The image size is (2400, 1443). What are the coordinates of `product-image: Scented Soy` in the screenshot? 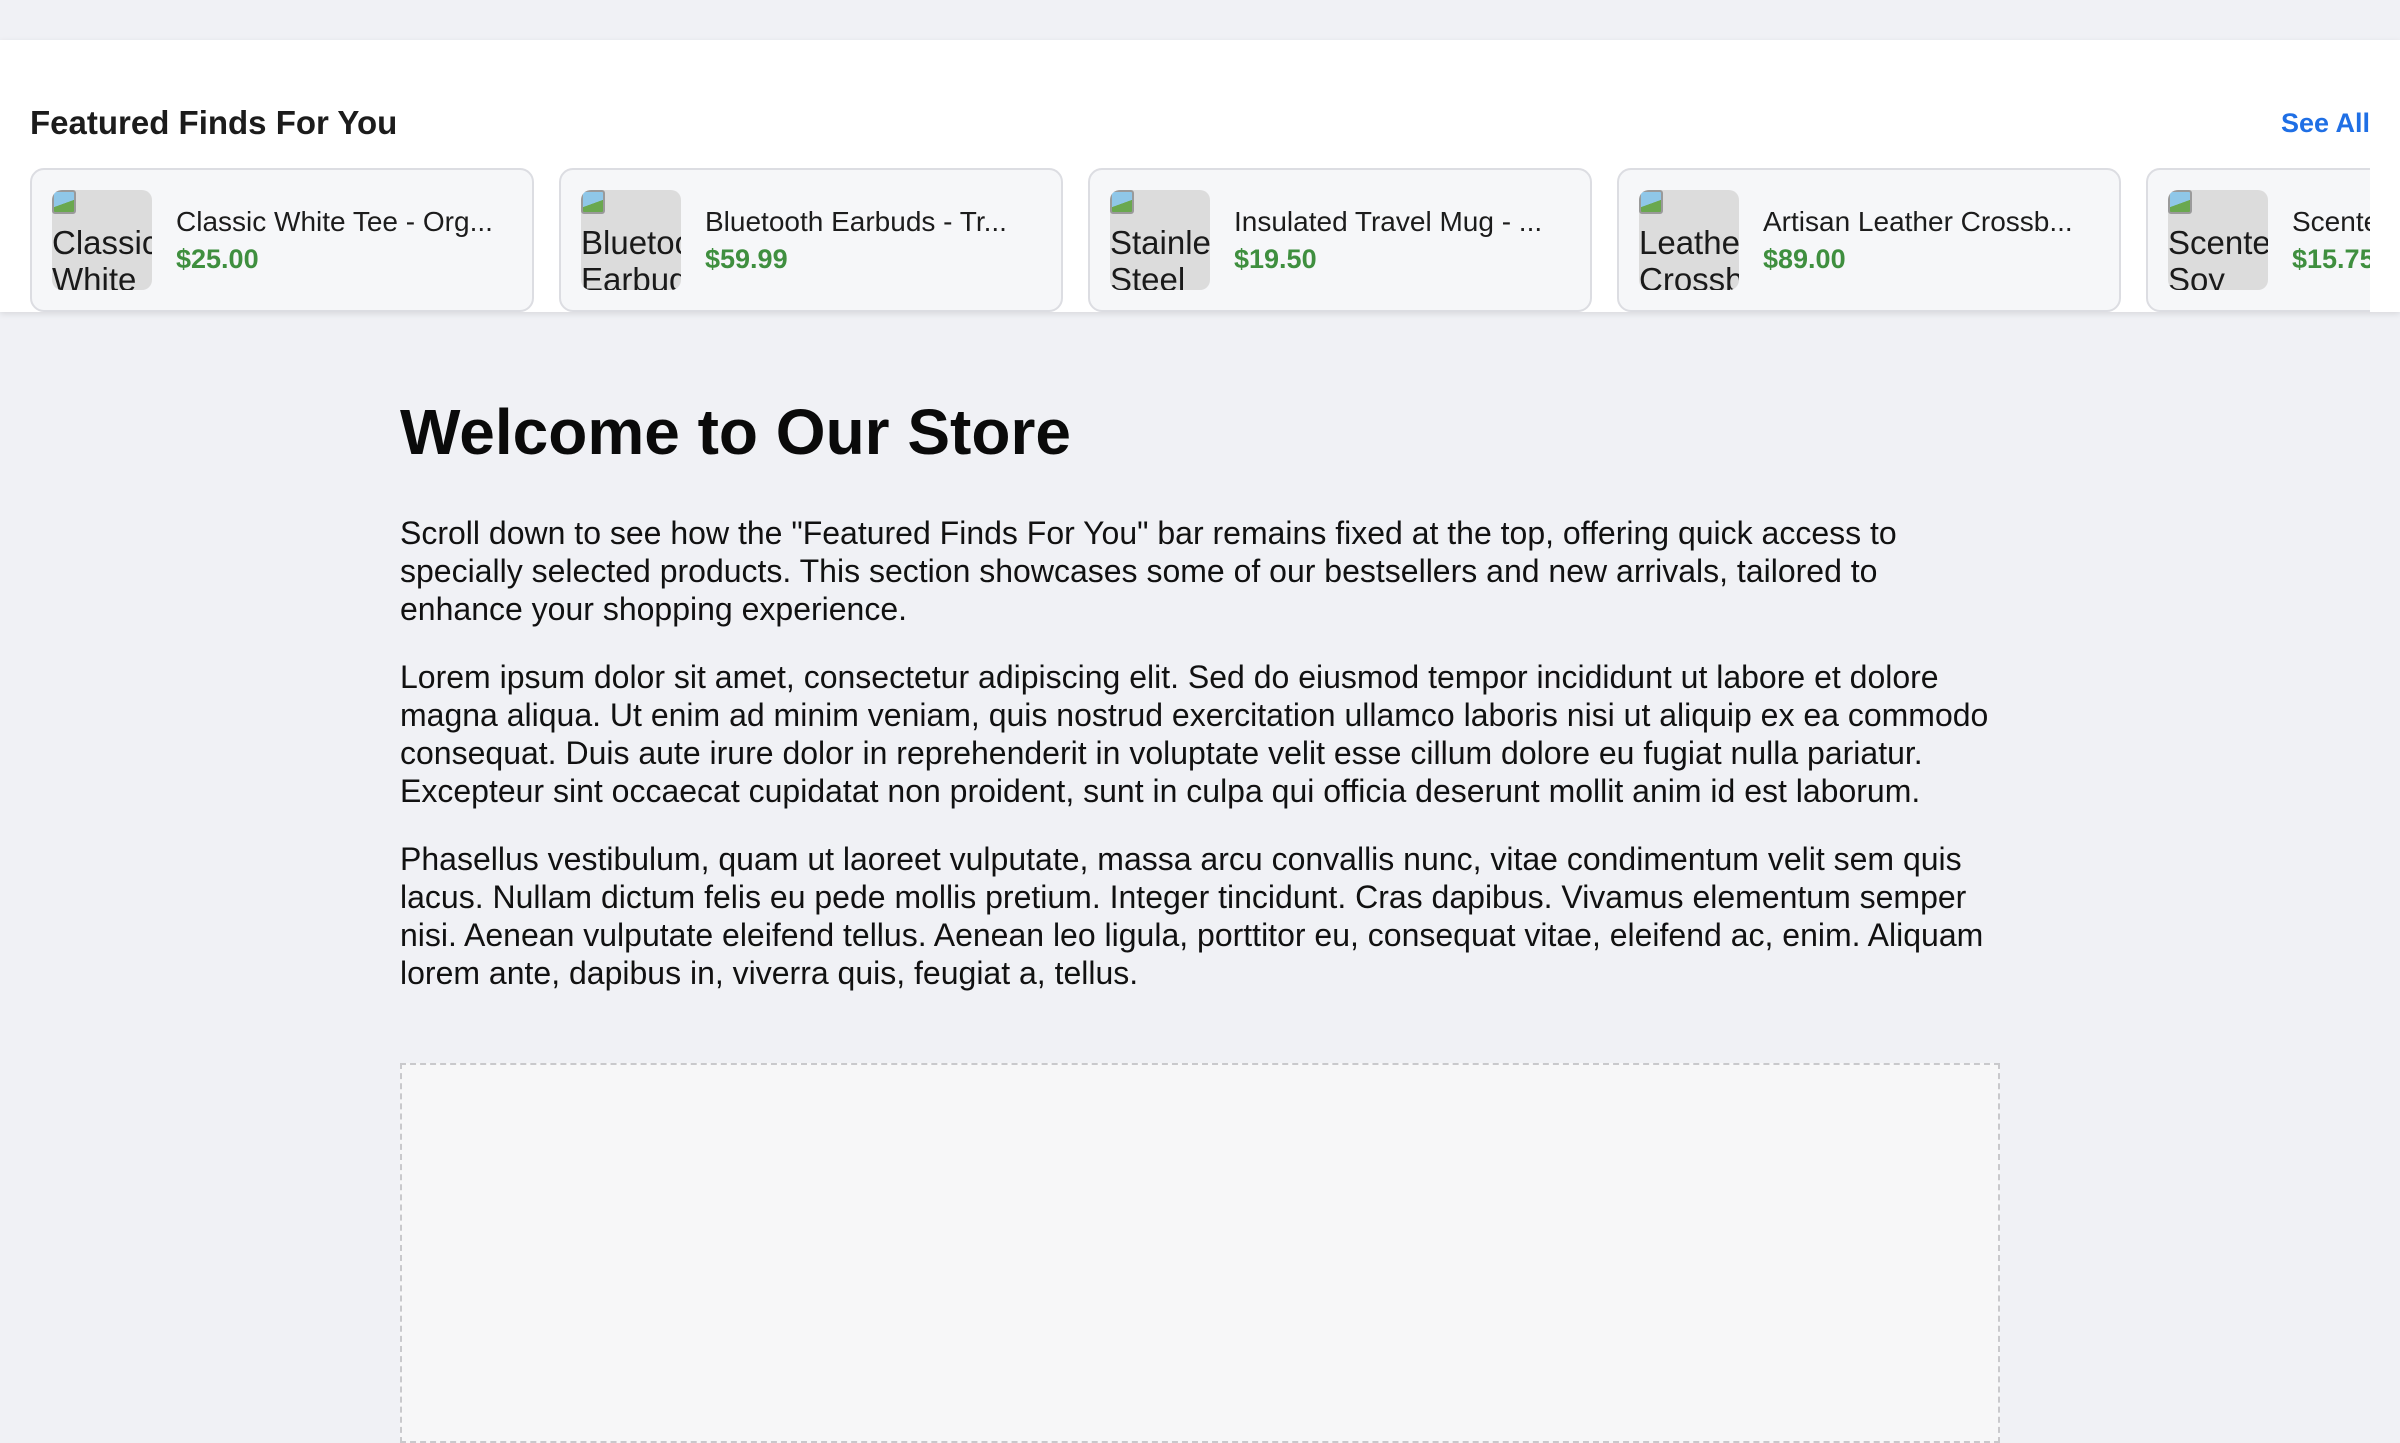 It's located at (2218, 240).